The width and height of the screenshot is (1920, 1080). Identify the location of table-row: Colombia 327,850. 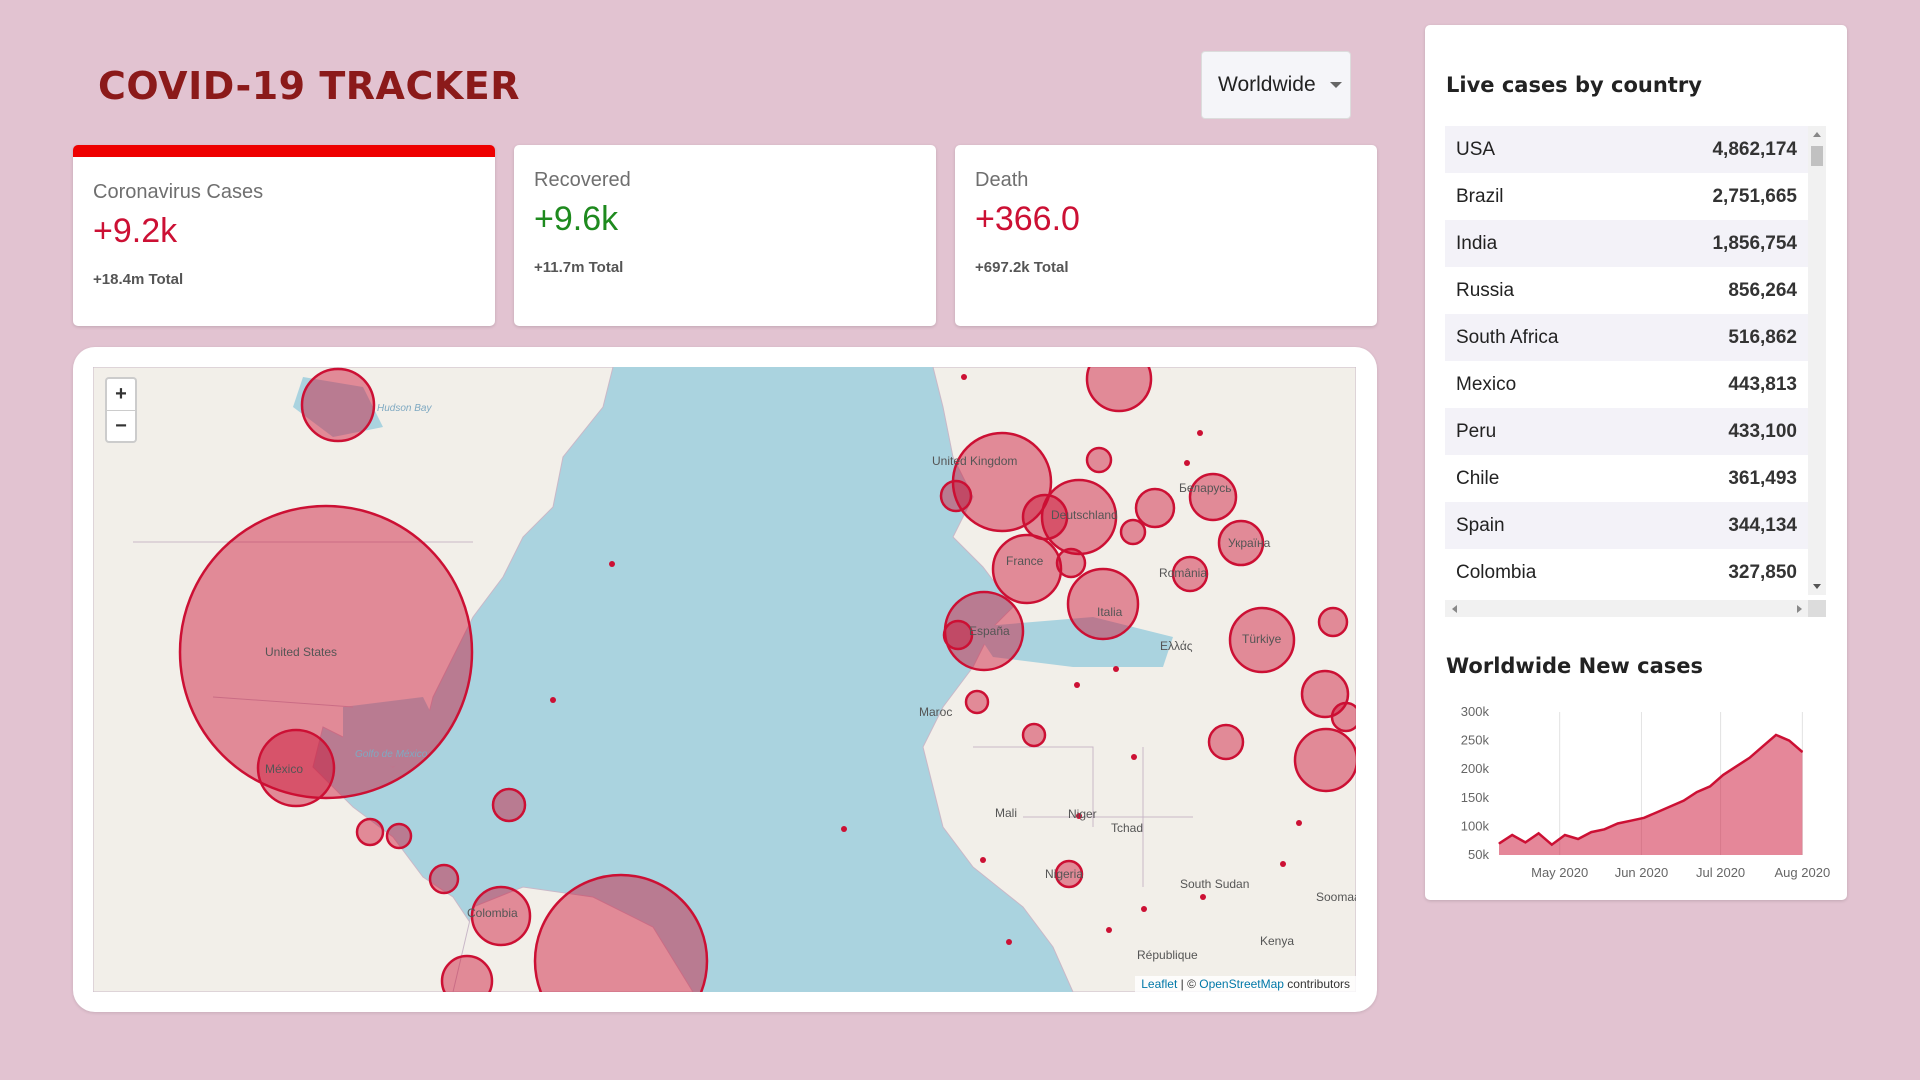
(1626, 572).